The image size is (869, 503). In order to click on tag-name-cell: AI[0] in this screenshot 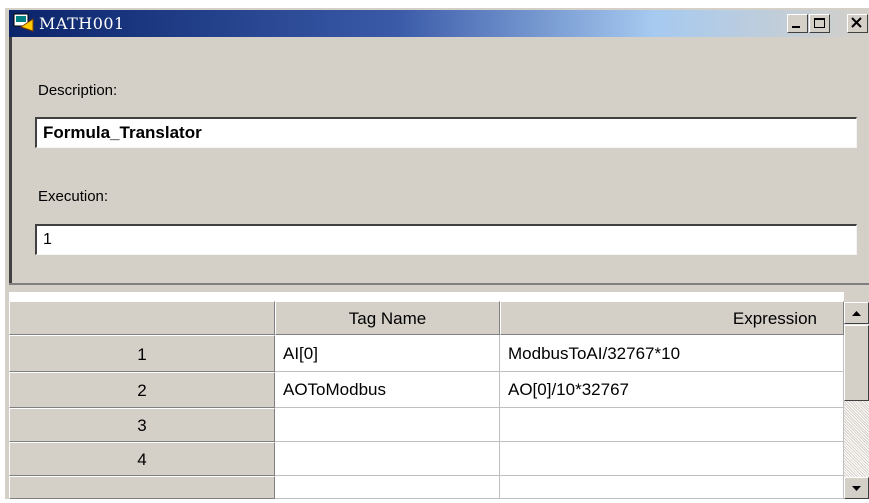, I will do `click(387, 353)`.